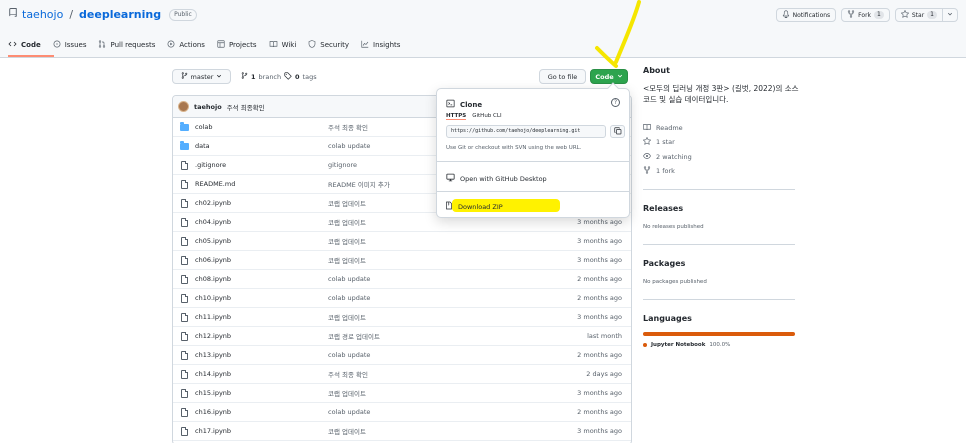 This screenshot has width=966, height=443. I want to click on tab-actions: Actions, so click(186, 45).